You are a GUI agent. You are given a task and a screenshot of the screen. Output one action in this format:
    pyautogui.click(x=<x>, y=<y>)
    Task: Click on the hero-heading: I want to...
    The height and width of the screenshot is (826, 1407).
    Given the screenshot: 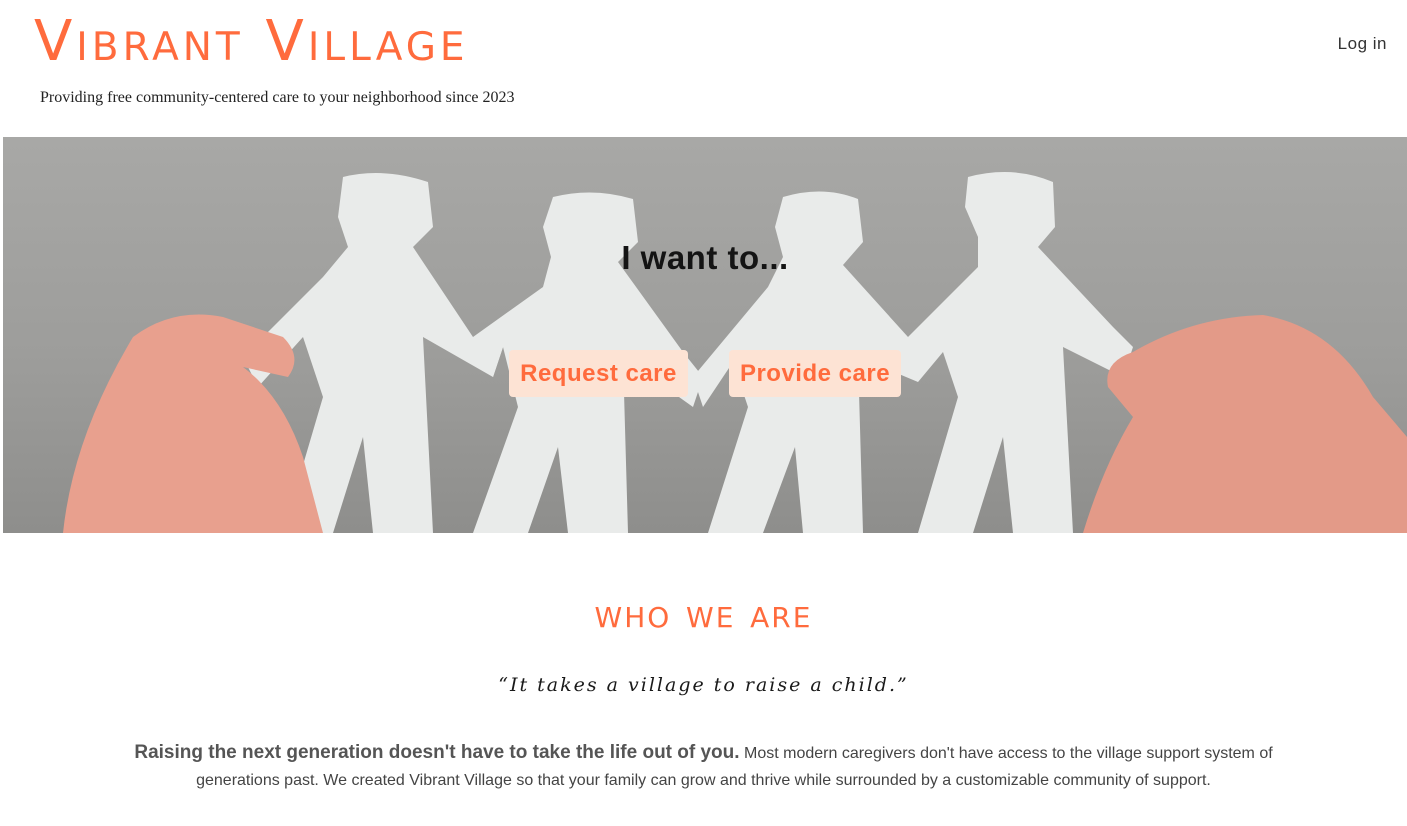 What is the action you would take?
    pyautogui.click(x=705, y=257)
    